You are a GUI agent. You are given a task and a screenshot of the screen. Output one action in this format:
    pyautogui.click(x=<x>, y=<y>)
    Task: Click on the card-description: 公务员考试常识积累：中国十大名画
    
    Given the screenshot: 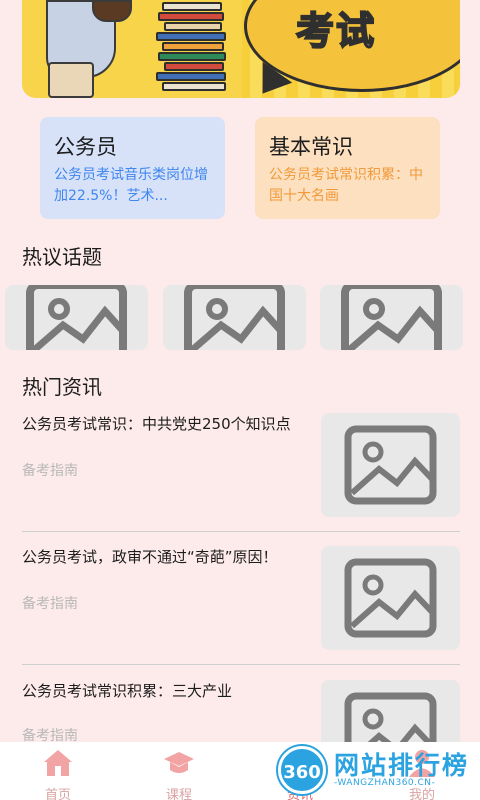 What is the action you would take?
    pyautogui.click(x=346, y=185)
    